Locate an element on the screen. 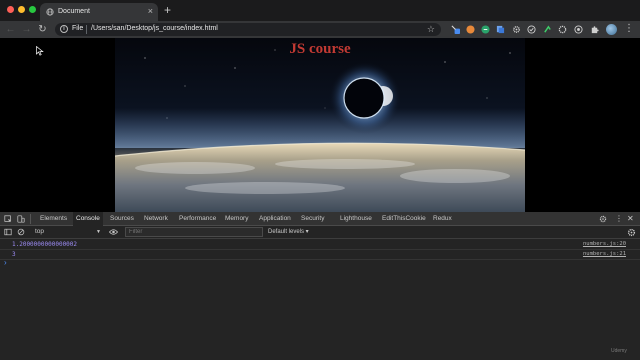 Image resolution: width=640 pixels, height=360 pixels. tab-console: Console is located at coordinates (88, 219).